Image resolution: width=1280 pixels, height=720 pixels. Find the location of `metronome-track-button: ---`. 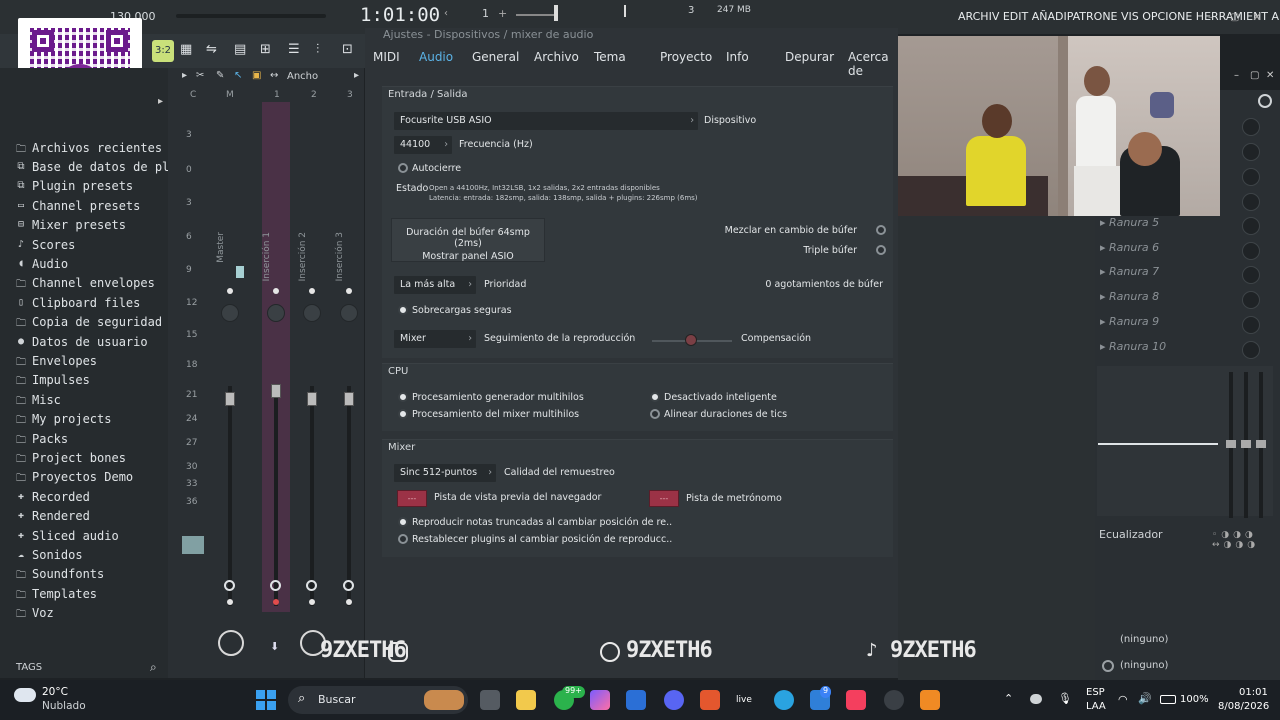

metronome-track-button: --- is located at coordinates (664, 498).